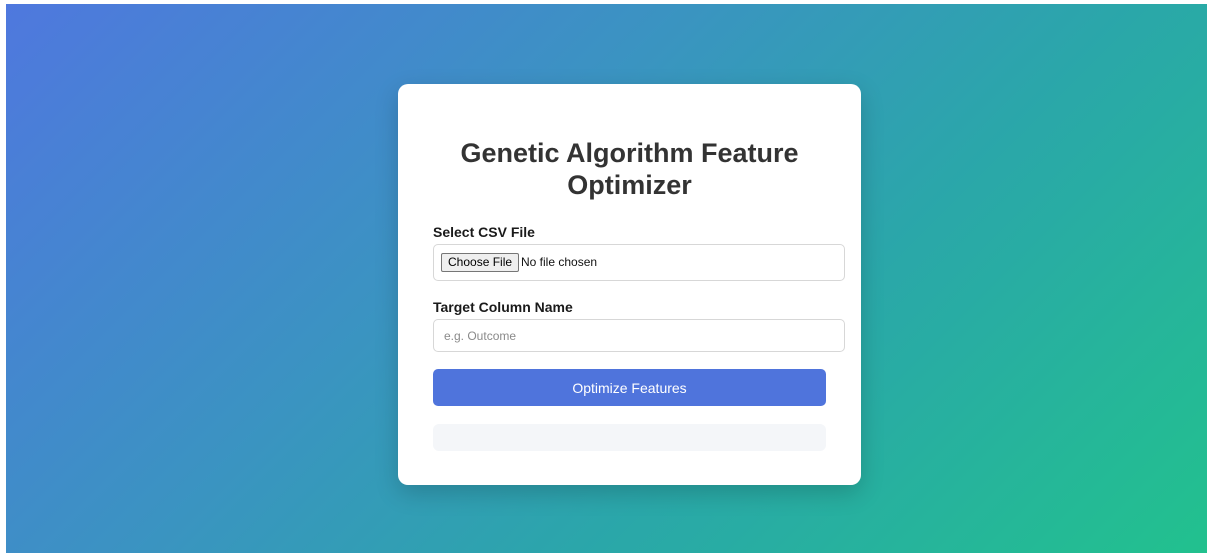 Image resolution: width=1207 pixels, height=553 pixels. Describe the element at coordinates (484, 232) in the screenshot. I see `csv-file-label: Select CSV File` at that location.